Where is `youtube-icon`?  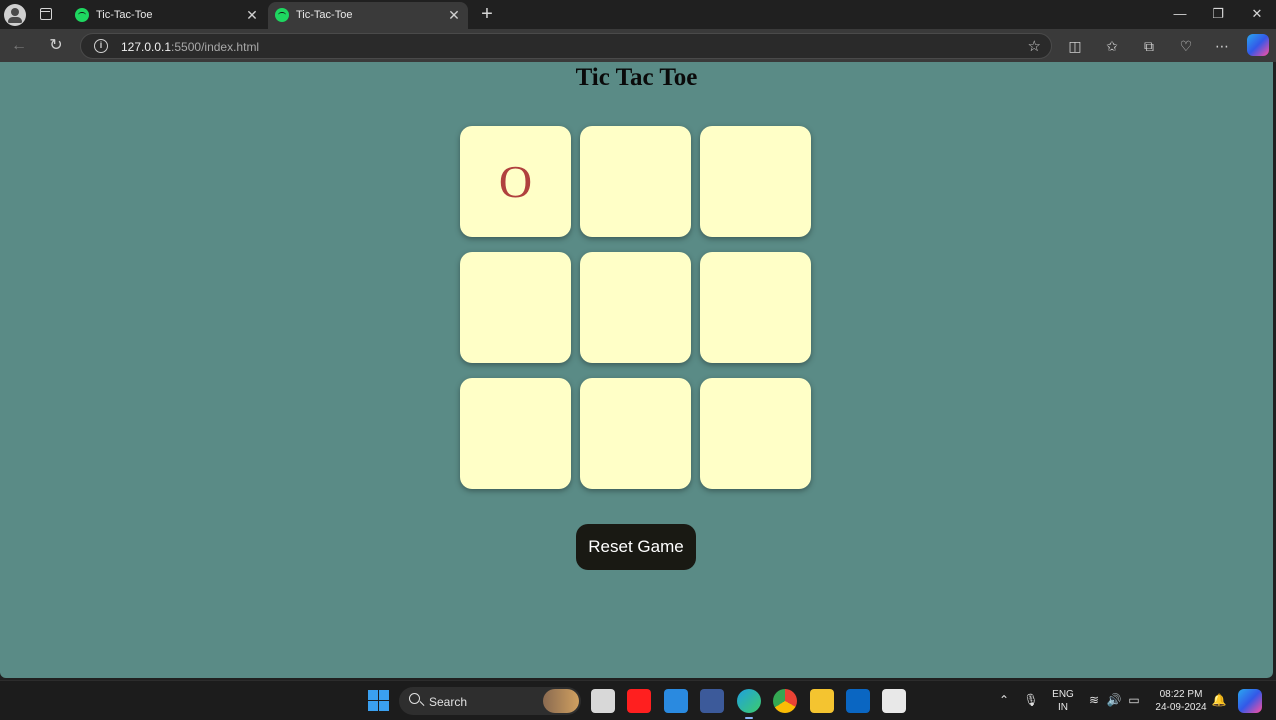 youtube-icon is located at coordinates (639, 701).